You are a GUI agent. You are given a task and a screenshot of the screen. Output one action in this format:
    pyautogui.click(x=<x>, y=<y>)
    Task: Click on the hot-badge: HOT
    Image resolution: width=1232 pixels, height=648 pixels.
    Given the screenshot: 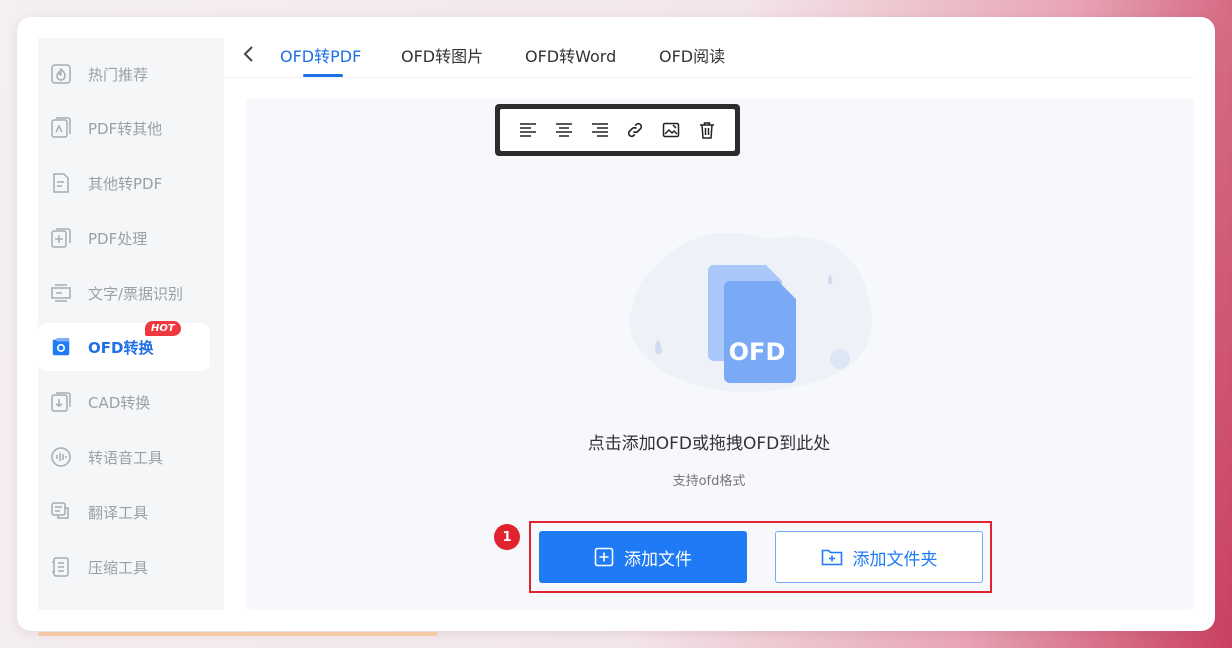 What is the action you would take?
    pyautogui.click(x=163, y=328)
    